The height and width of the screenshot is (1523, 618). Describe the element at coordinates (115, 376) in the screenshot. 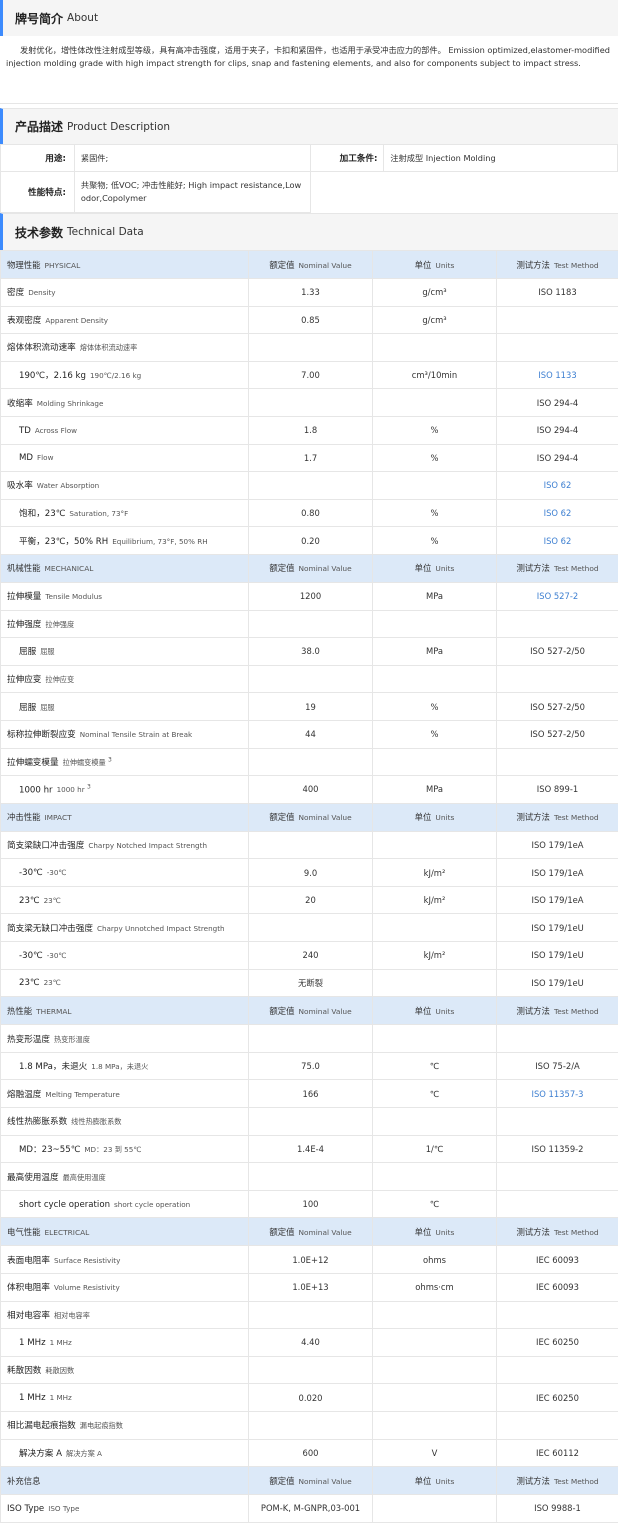

I see `label-en: 190℃/2.16 kg` at that location.